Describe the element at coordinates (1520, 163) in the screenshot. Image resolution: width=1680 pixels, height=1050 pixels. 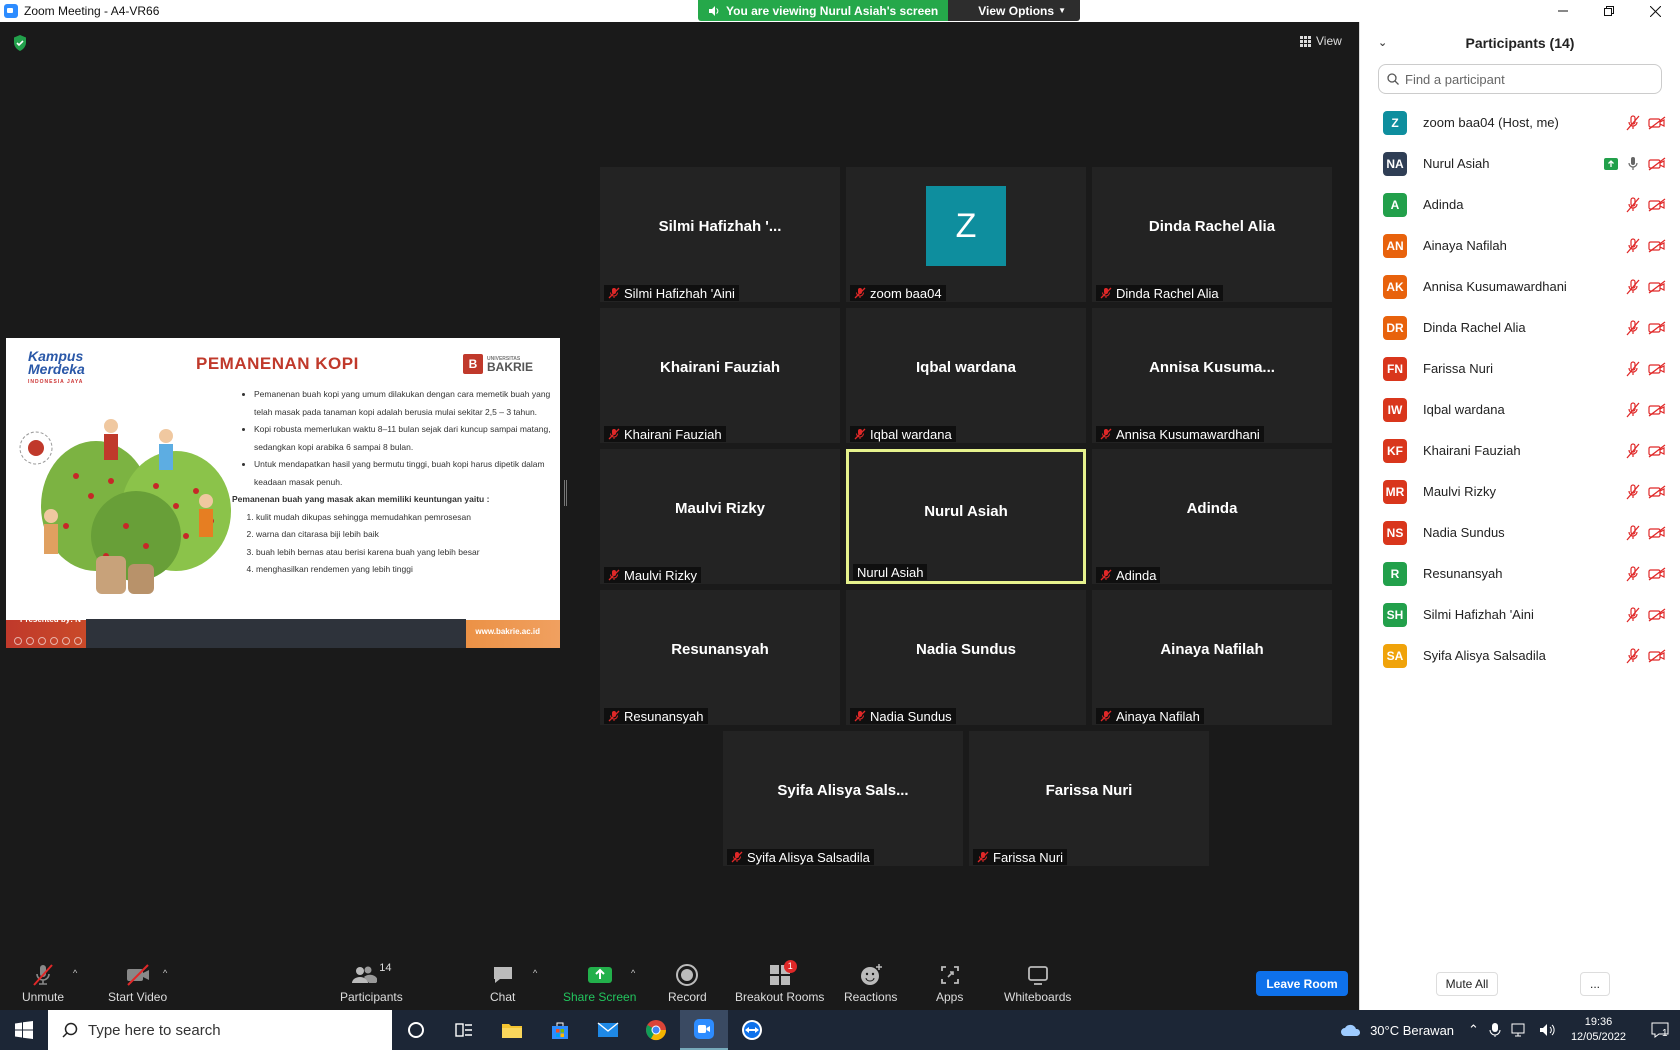
I see `participant-row: NA Nurul Asiah` at that location.